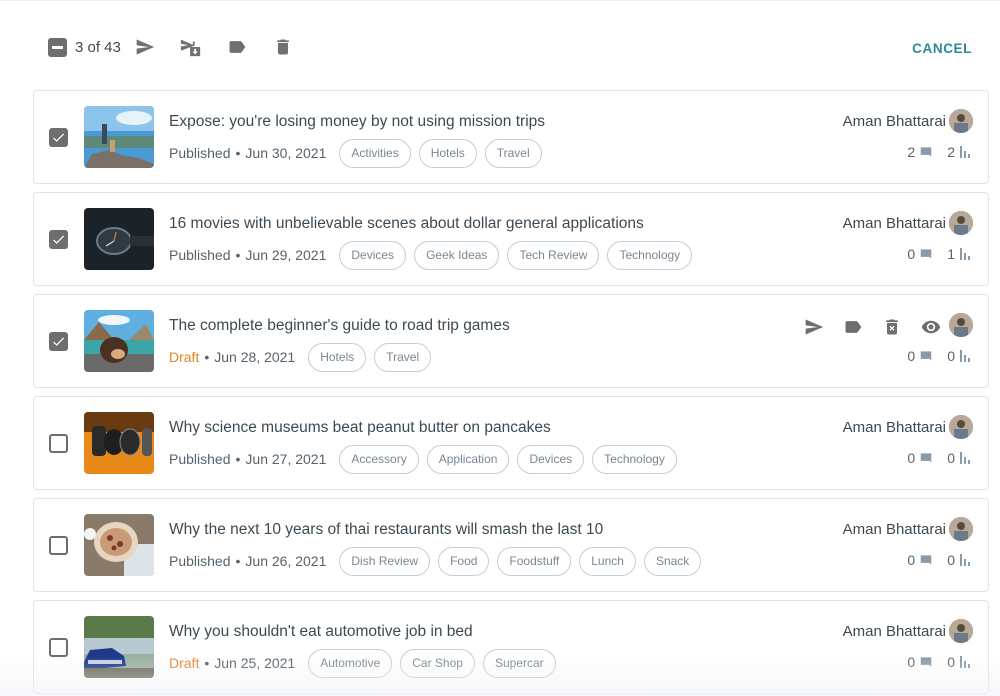  Describe the element at coordinates (385, 561) in the screenshot. I see `tag-chip: Dish Review` at that location.